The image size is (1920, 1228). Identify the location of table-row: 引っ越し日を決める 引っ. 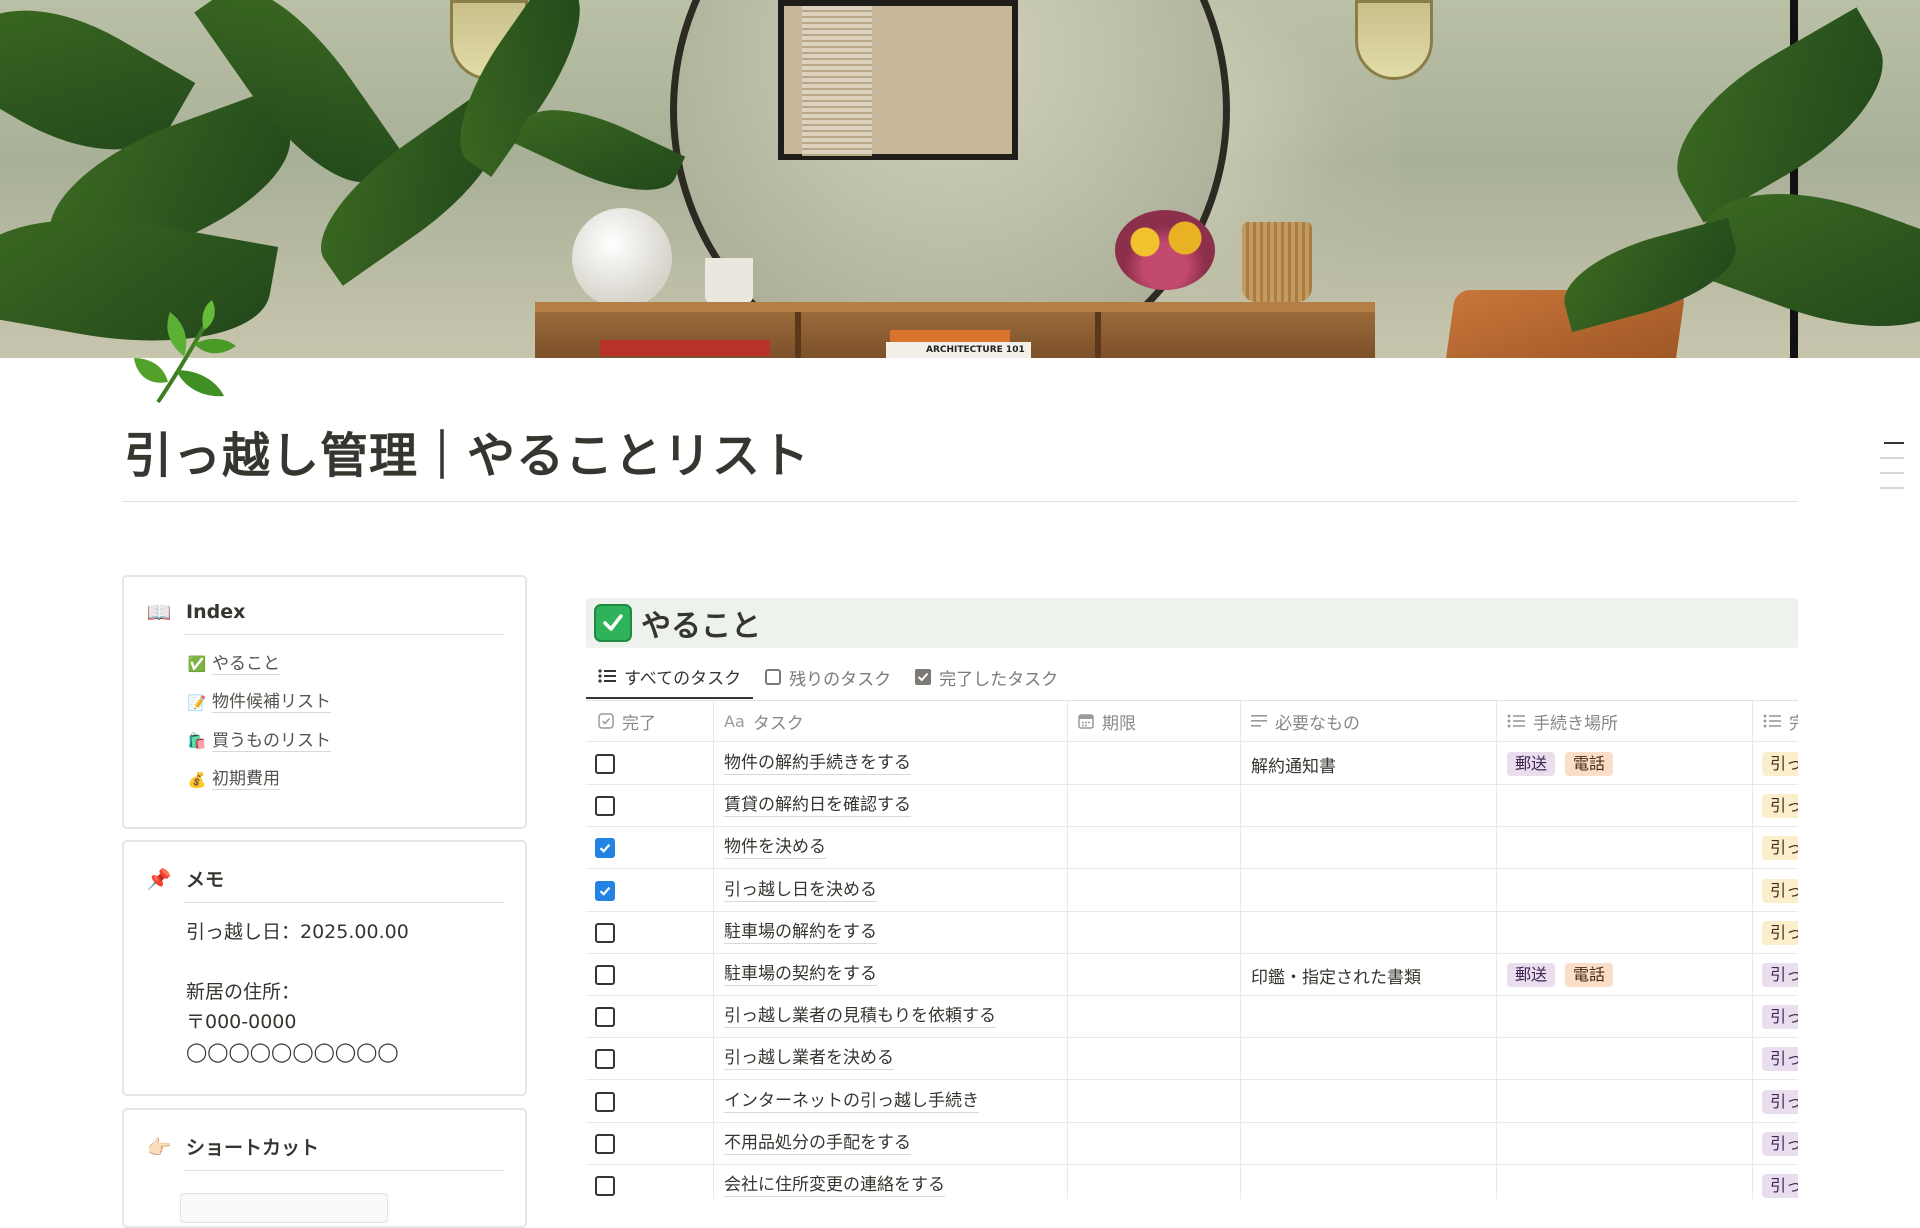
(1192, 891).